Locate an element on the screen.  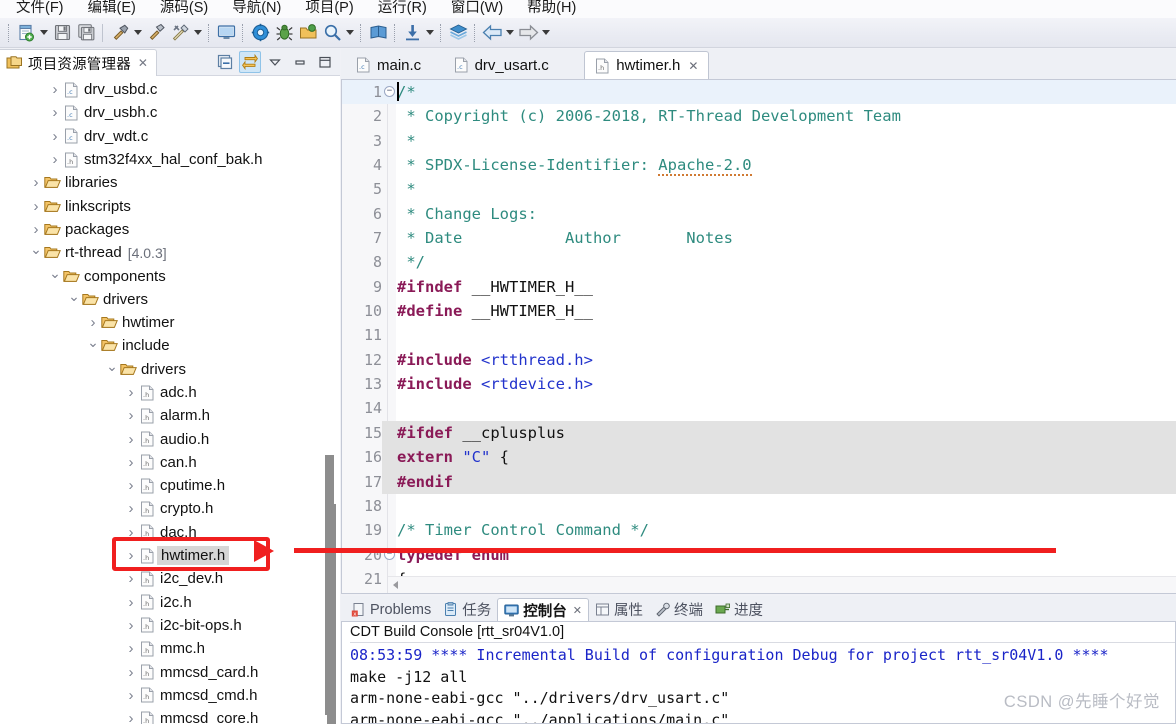
new-icon is located at coordinates (26, 33).